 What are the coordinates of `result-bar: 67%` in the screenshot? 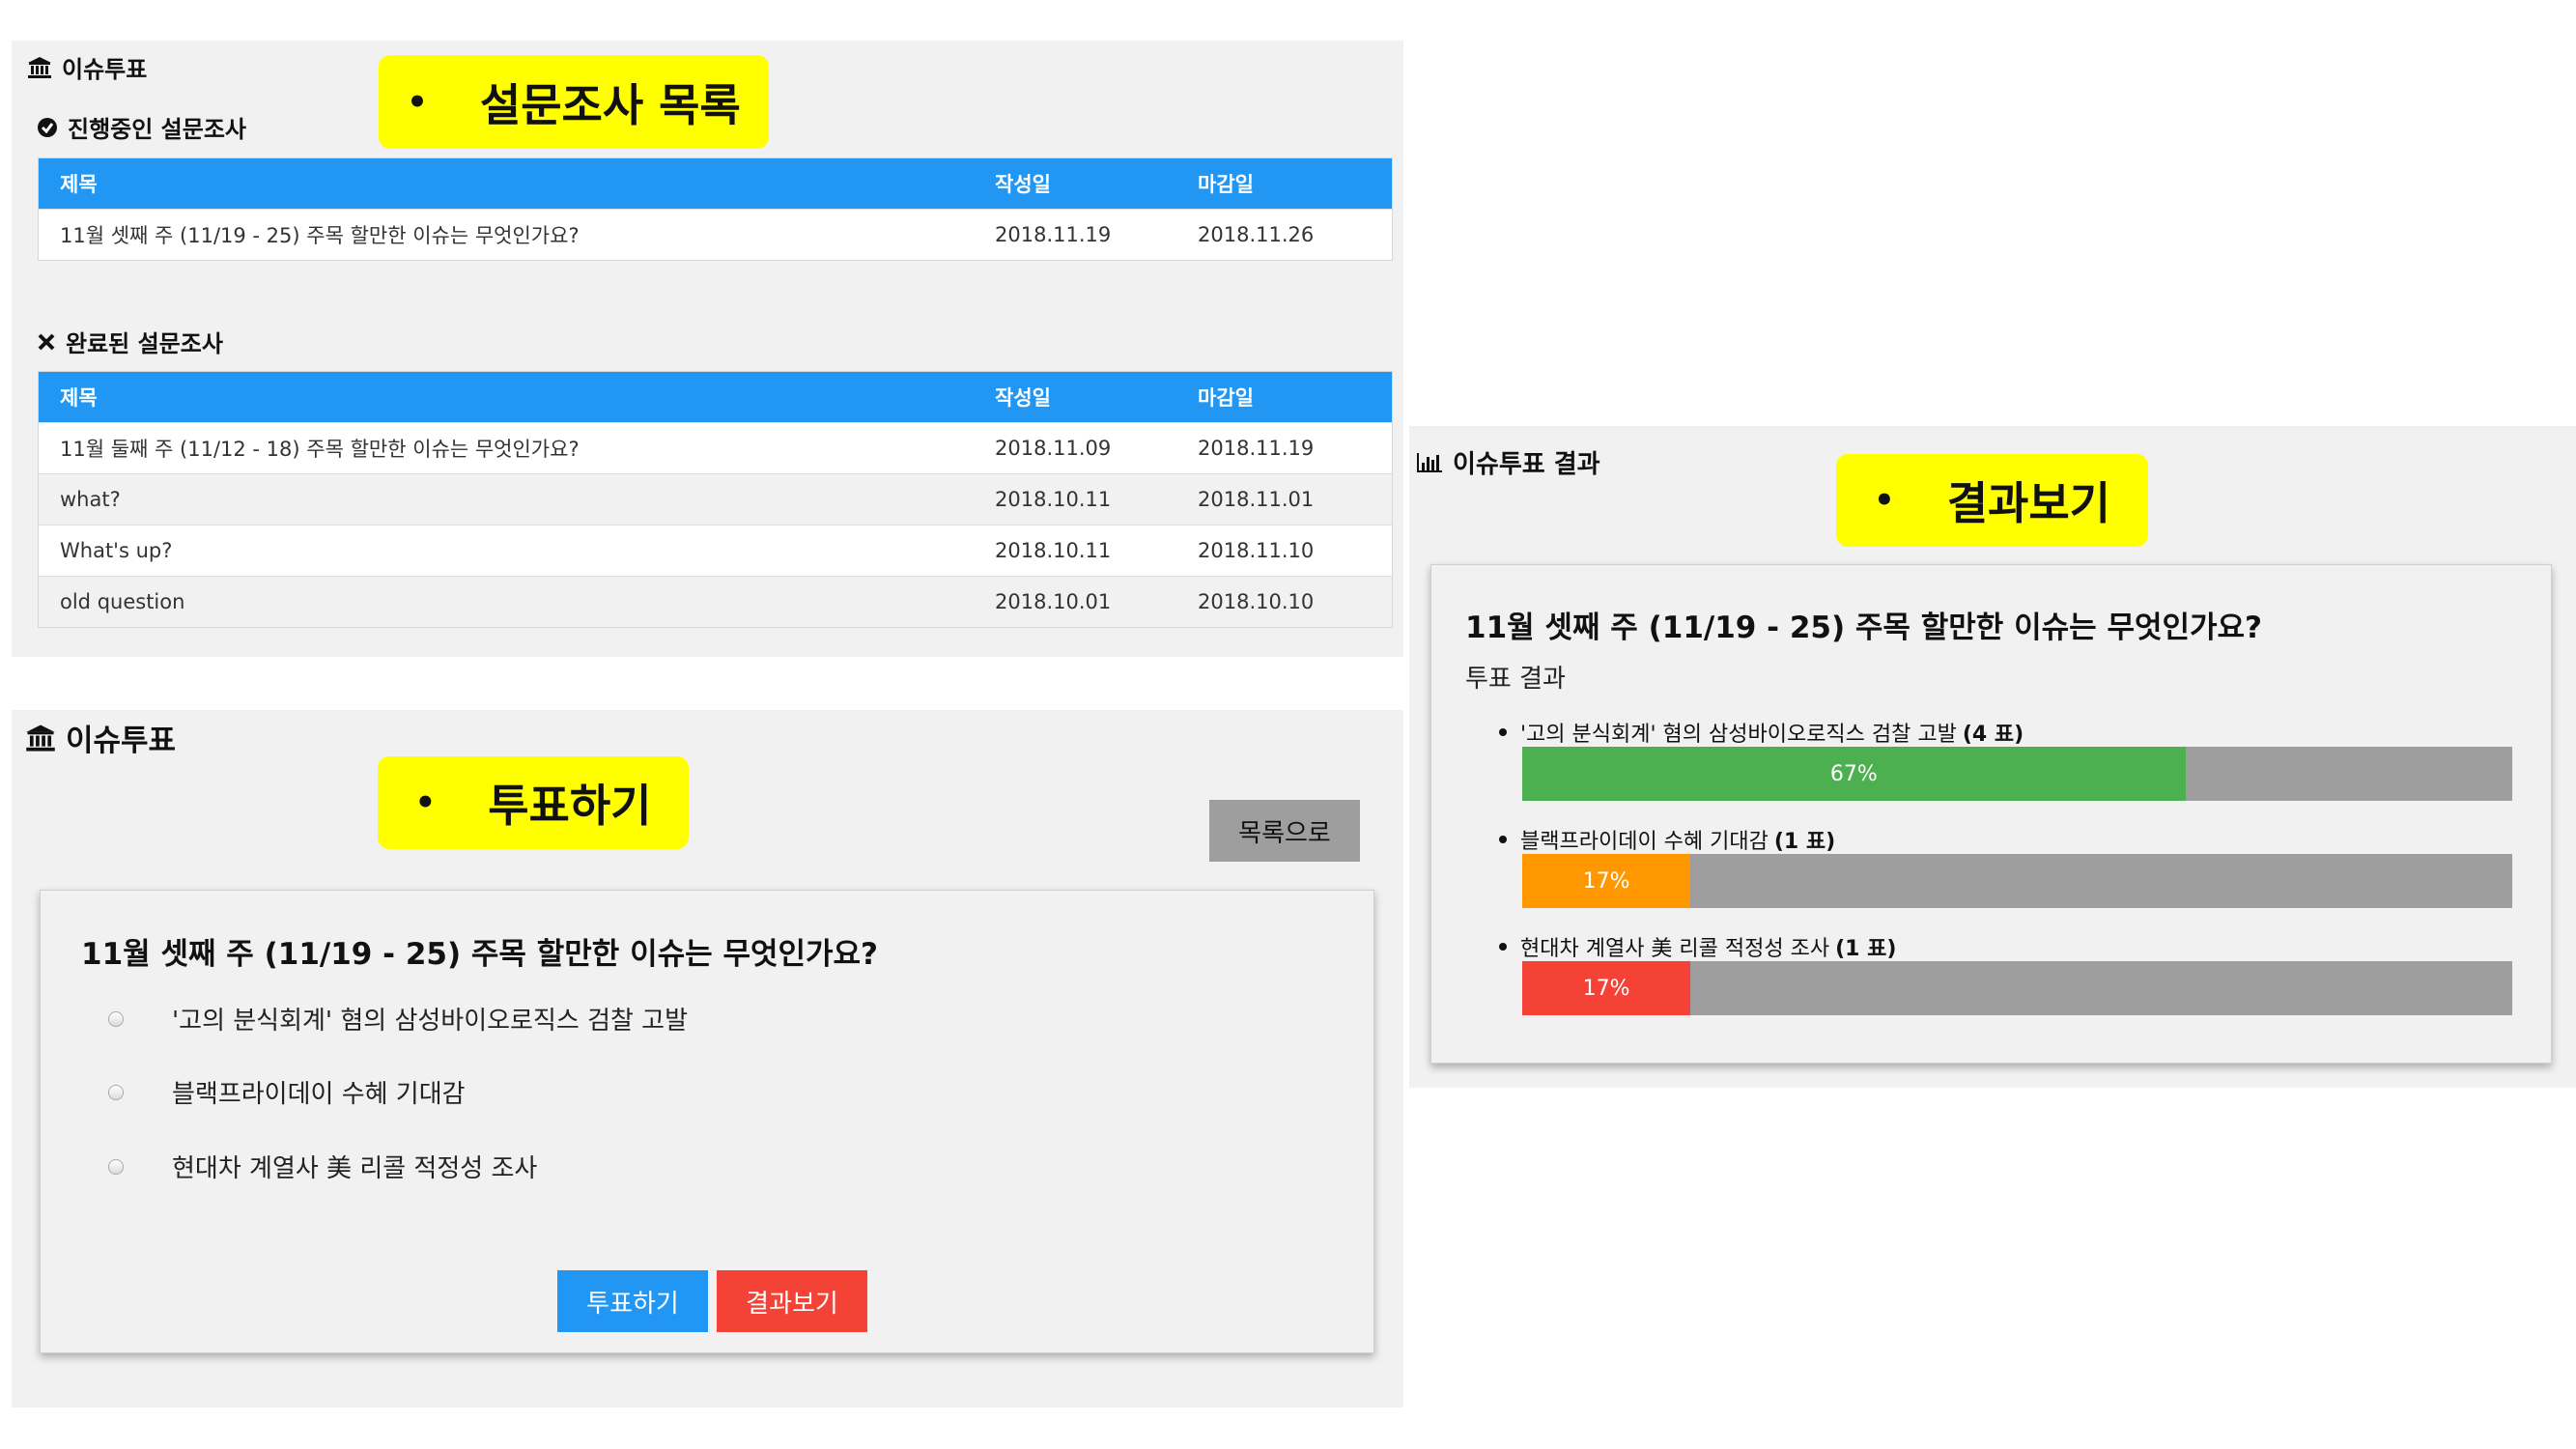 It's located at (2017, 774).